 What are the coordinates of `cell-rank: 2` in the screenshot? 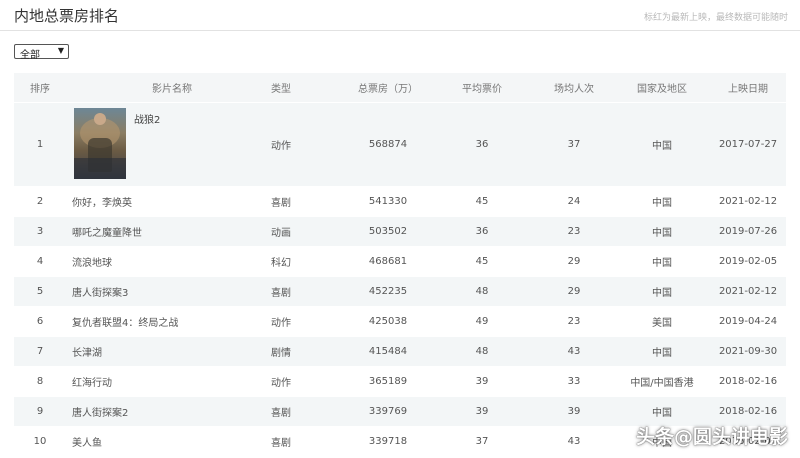 It's located at (40, 201).